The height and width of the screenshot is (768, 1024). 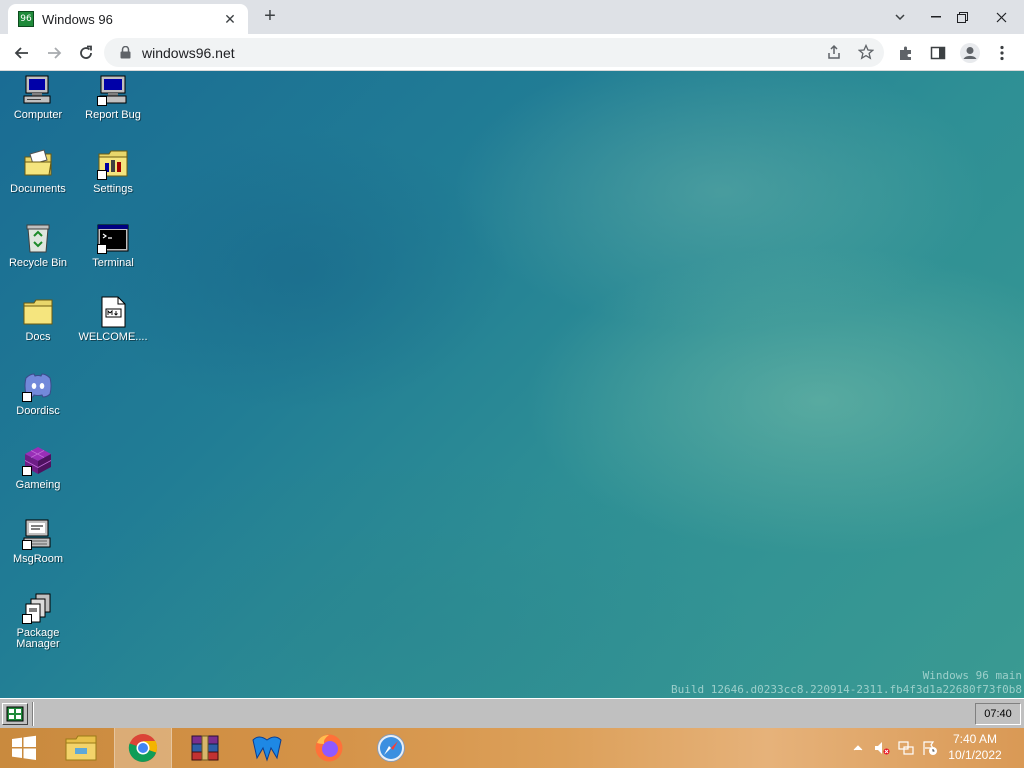 I want to click on folder-icon, so click(x=38, y=312).